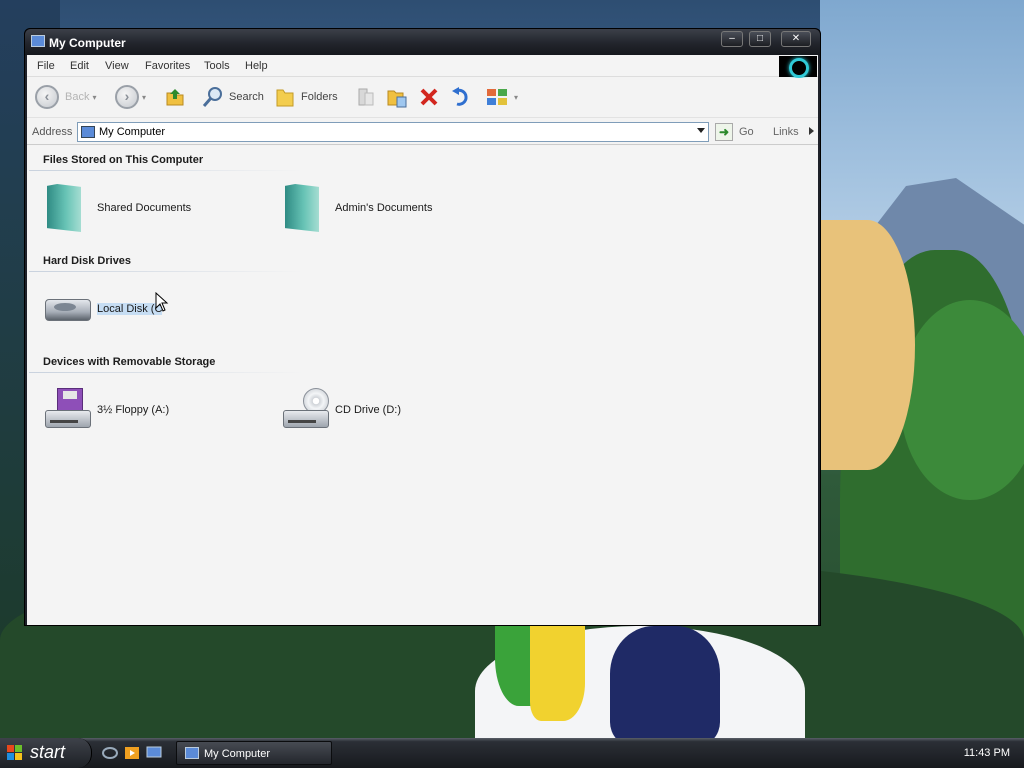  Describe the element at coordinates (94, 97) in the screenshot. I see `back-dropdown-icon: ▾` at that location.